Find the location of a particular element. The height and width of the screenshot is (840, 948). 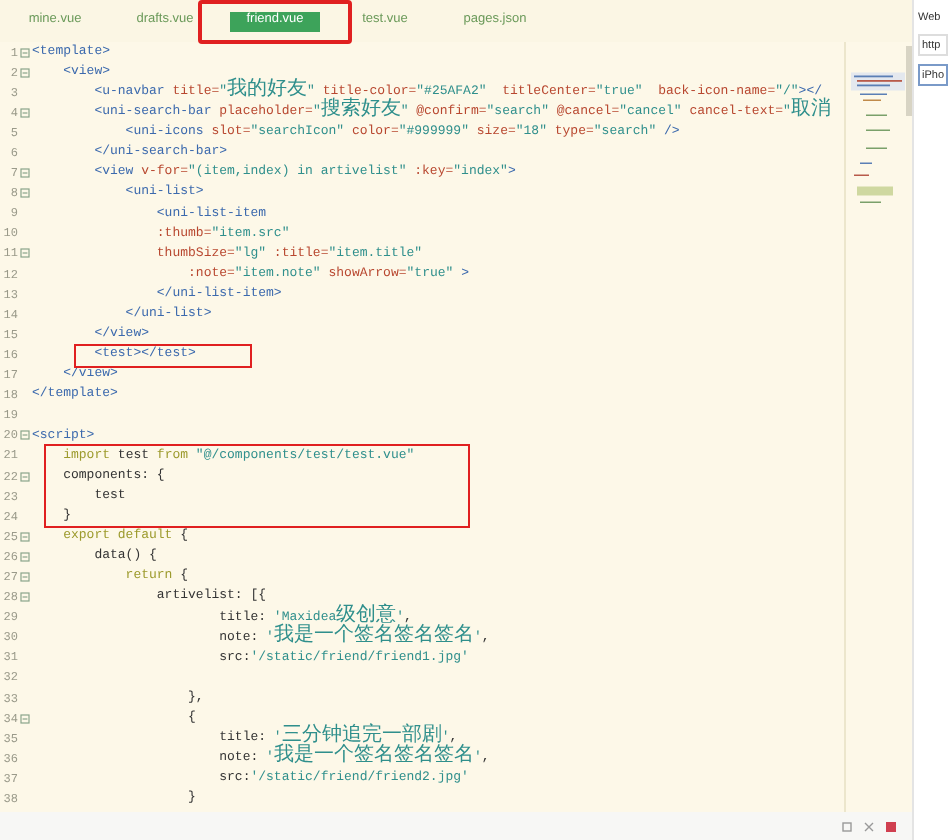

close-icon is located at coordinates (869, 826).